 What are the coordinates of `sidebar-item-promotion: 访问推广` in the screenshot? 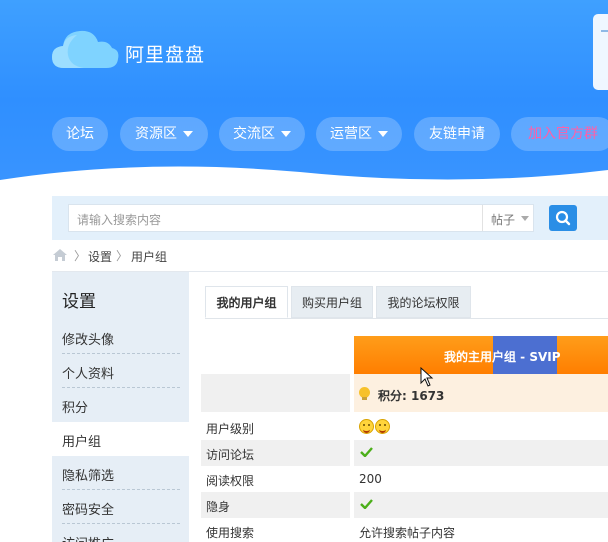 It's located at (120, 533).